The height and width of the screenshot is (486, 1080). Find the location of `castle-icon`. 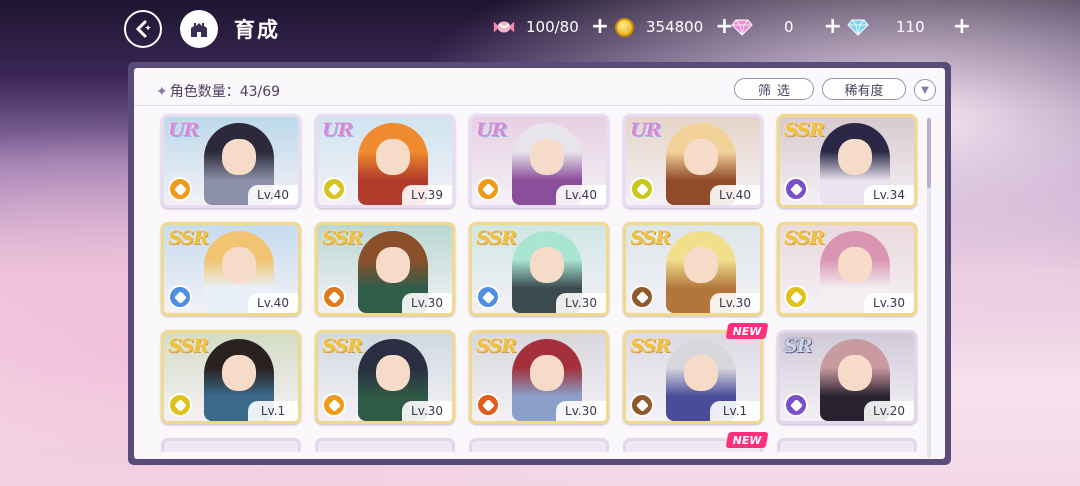

castle-icon is located at coordinates (199, 30).